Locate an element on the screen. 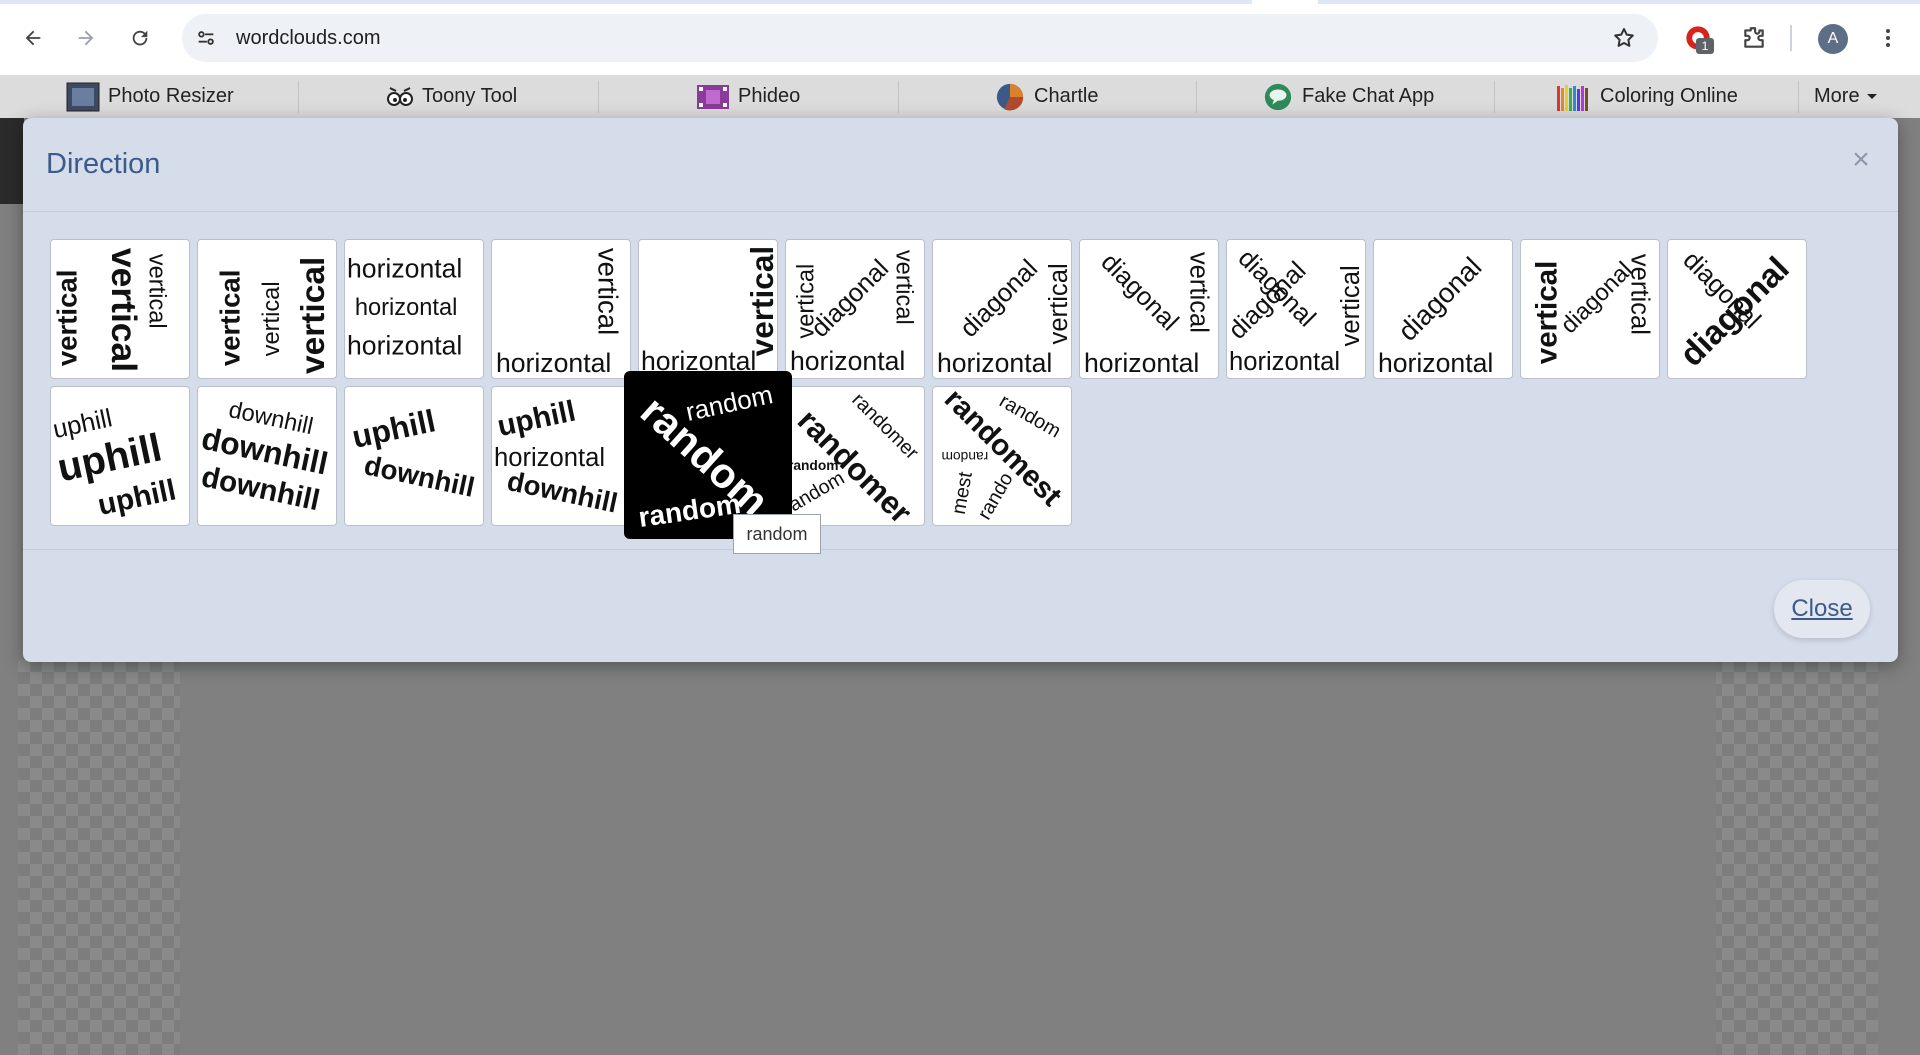  back-arrow-icon is located at coordinates (33, 38).